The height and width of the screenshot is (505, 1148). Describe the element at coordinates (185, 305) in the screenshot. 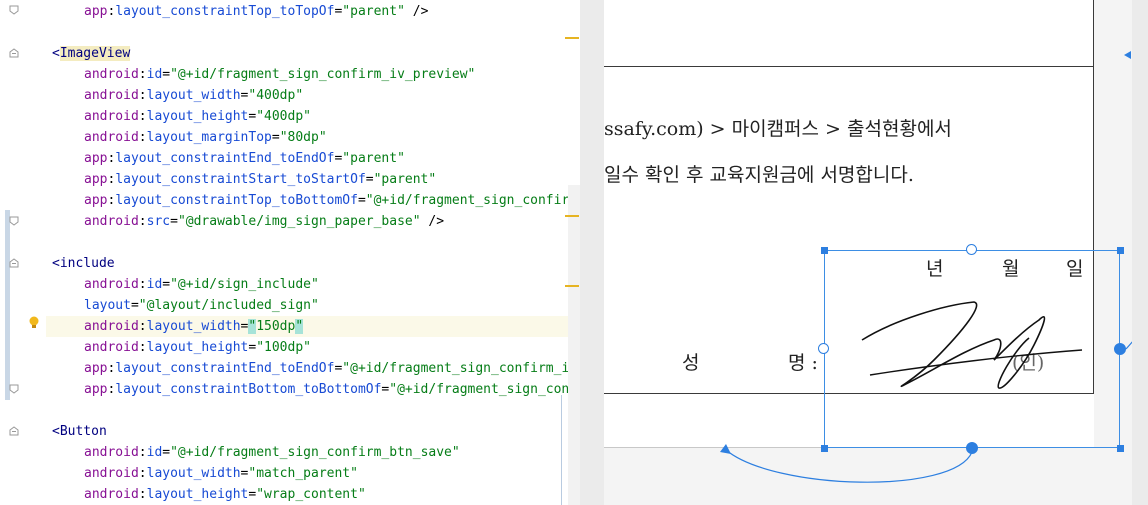

I see `code-line: layout="@layout/included_sign"` at that location.